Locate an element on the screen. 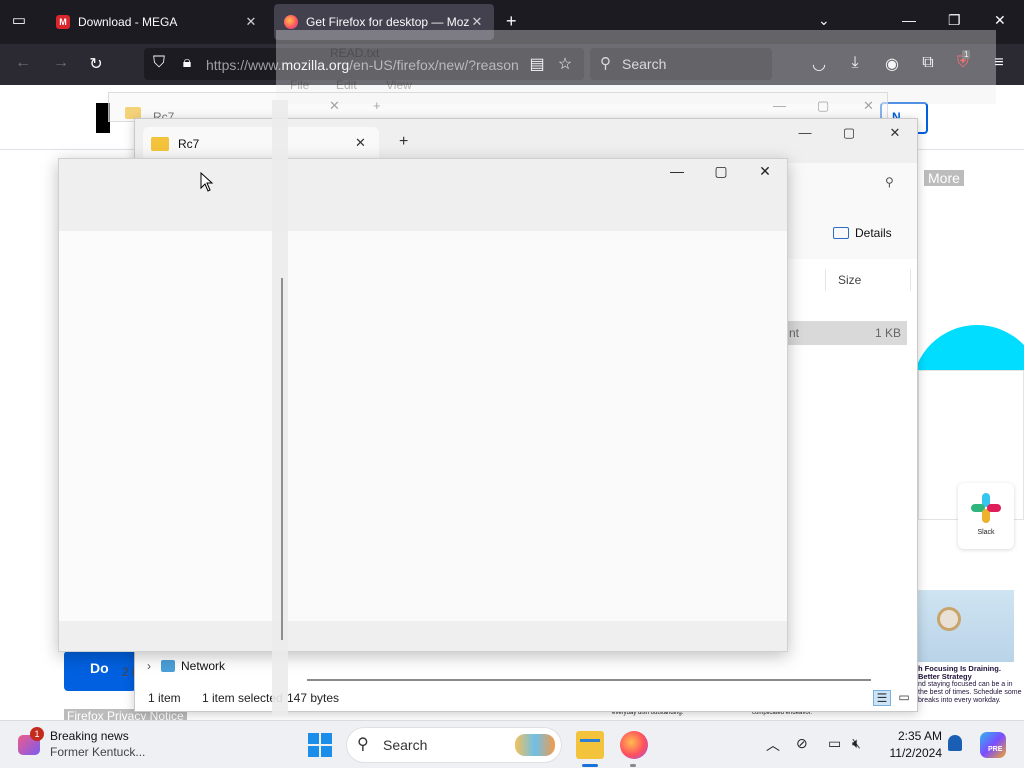 This screenshot has height=768, width=1024. search-highlight-icon is located at coordinates (535, 745).